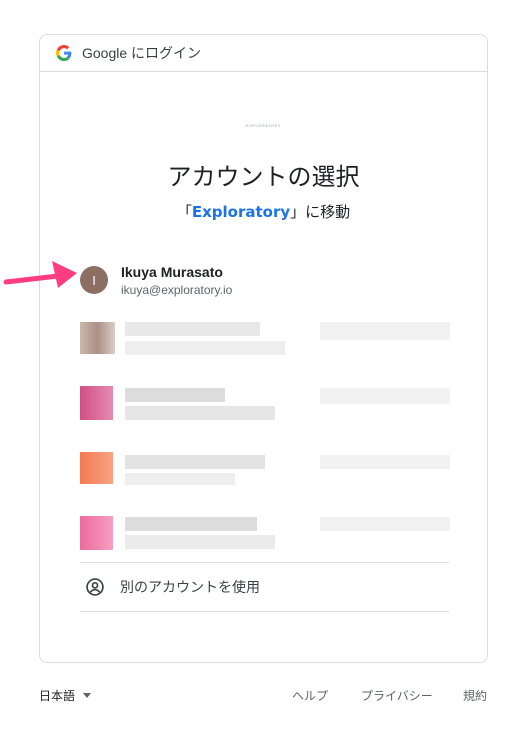  What do you see at coordinates (263, 53) in the screenshot?
I see `card-header: Google にログイン` at bounding box center [263, 53].